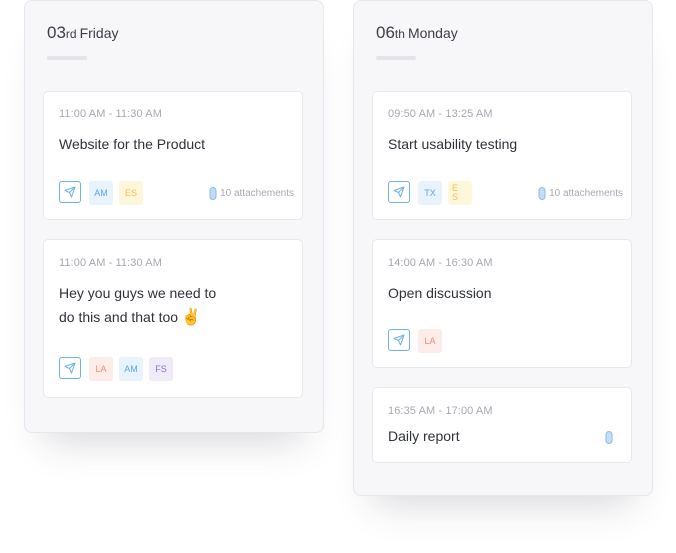 This screenshot has height=553, width=676. What do you see at coordinates (440, 263) in the screenshot?
I see `event-time: 14:00 AM - 16:30 AM` at bounding box center [440, 263].